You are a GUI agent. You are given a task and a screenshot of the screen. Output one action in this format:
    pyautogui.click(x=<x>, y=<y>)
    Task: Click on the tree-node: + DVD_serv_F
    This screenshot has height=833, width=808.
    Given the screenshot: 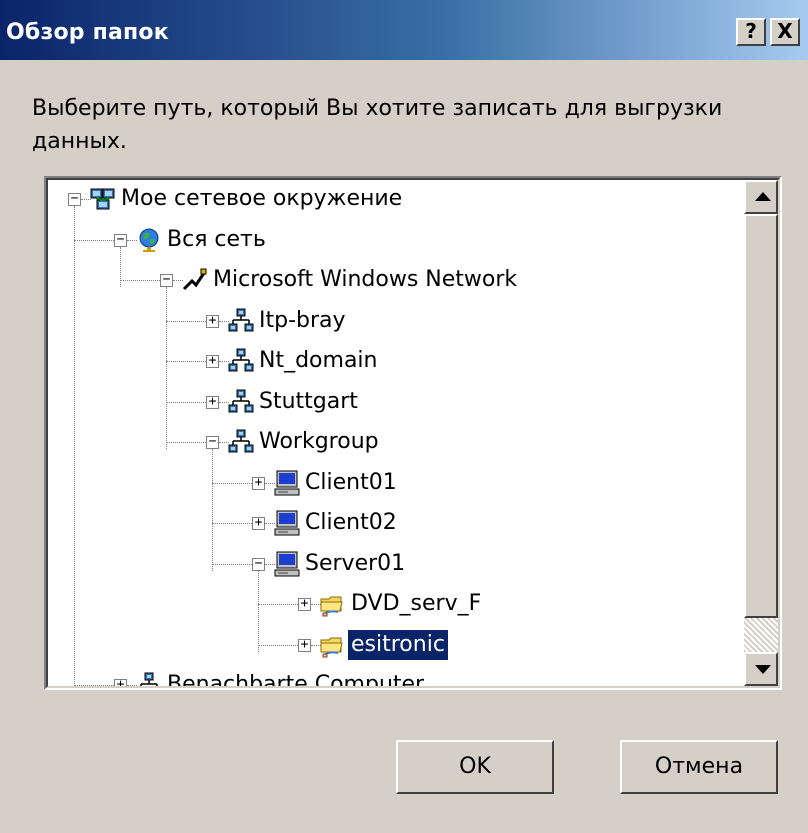 What is the action you would take?
    pyautogui.click(x=393, y=607)
    